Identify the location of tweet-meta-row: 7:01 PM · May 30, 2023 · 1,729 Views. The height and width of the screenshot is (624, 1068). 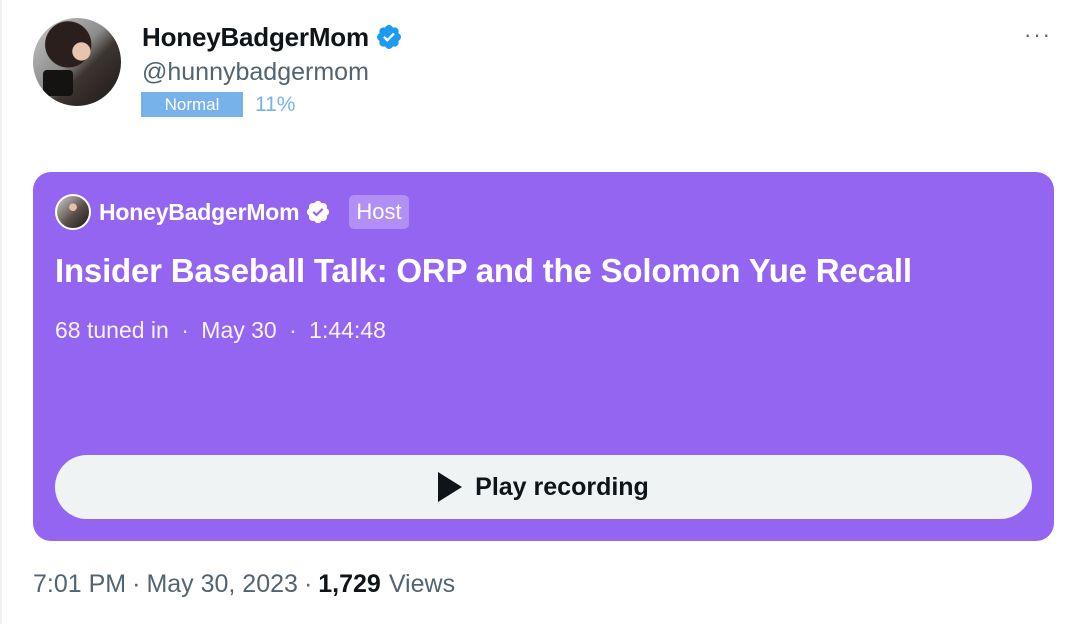
(244, 584).